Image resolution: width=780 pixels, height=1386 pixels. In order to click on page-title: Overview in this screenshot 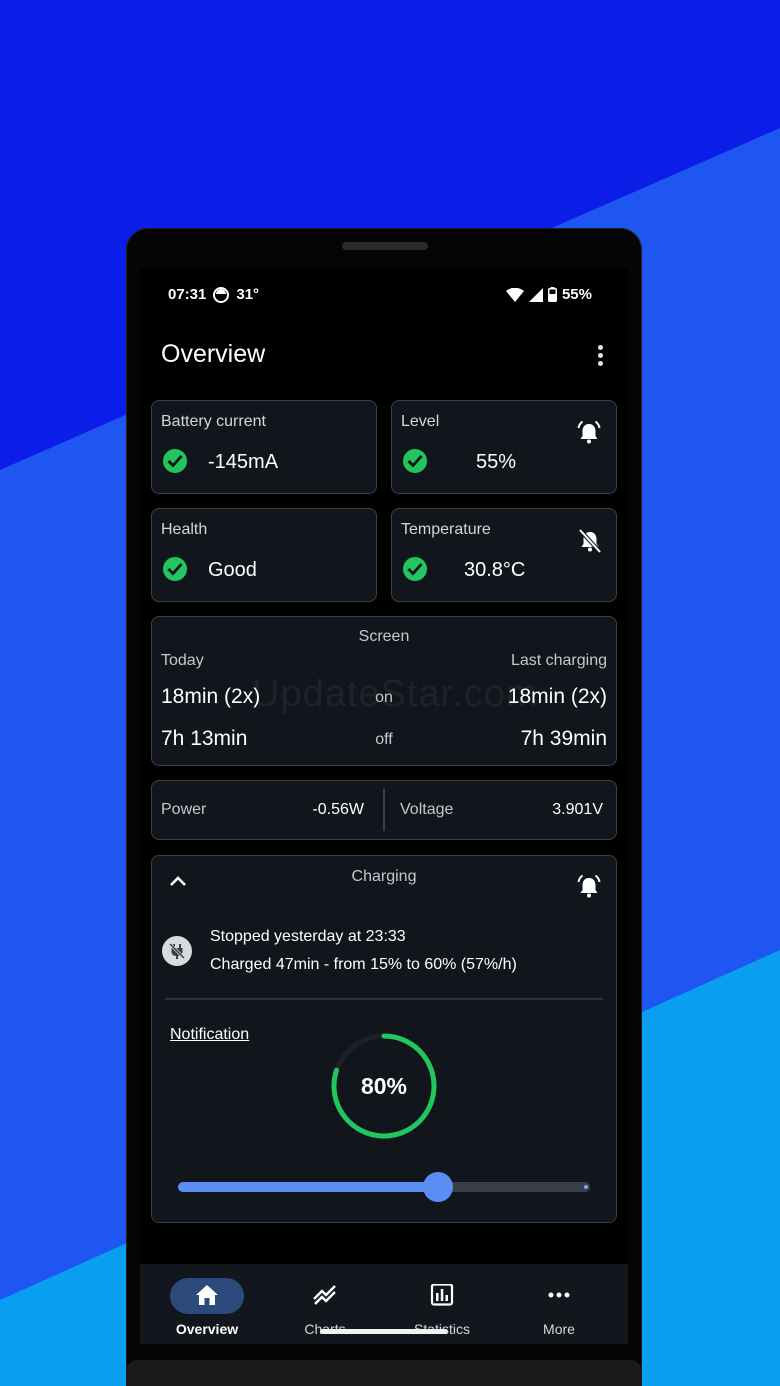, I will do `click(213, 354)`.